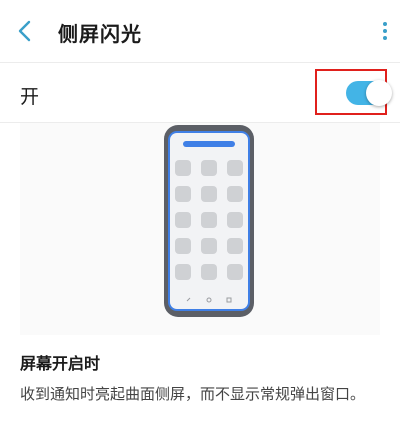 The width and height of the screenshot is (400, 437). What do you see at coordinates (385, 24) in the screenshot?
I see `more-vertical-icon` at bounding box center [385, 24].